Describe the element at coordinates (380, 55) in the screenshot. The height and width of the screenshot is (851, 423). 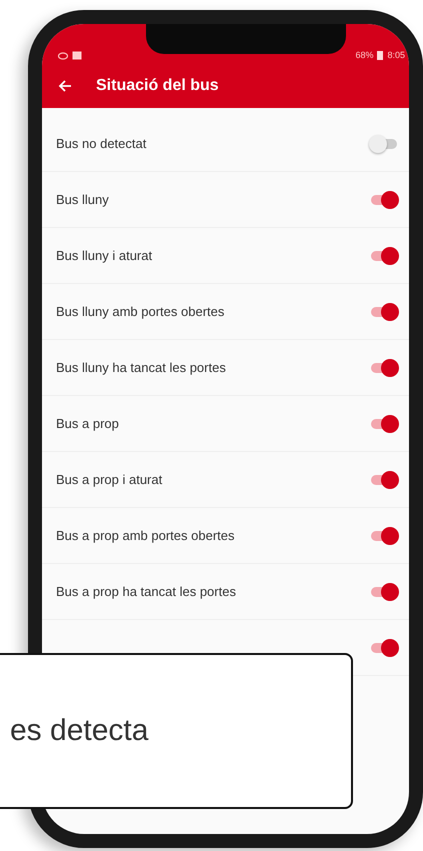
I see `battery-icon` at that location.